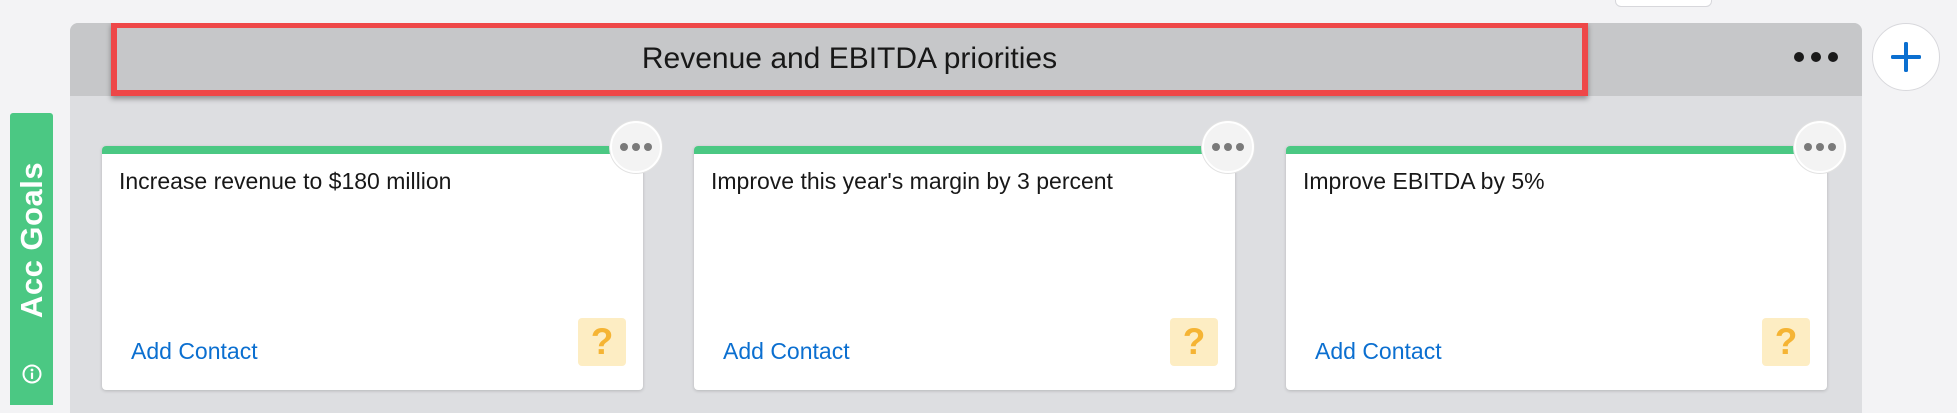 The image size is (1957, 413). Describe the element at coordinates (849, 59) in the screenshot. I see `board-title: Revenue and EBITDA priorities` at that location.